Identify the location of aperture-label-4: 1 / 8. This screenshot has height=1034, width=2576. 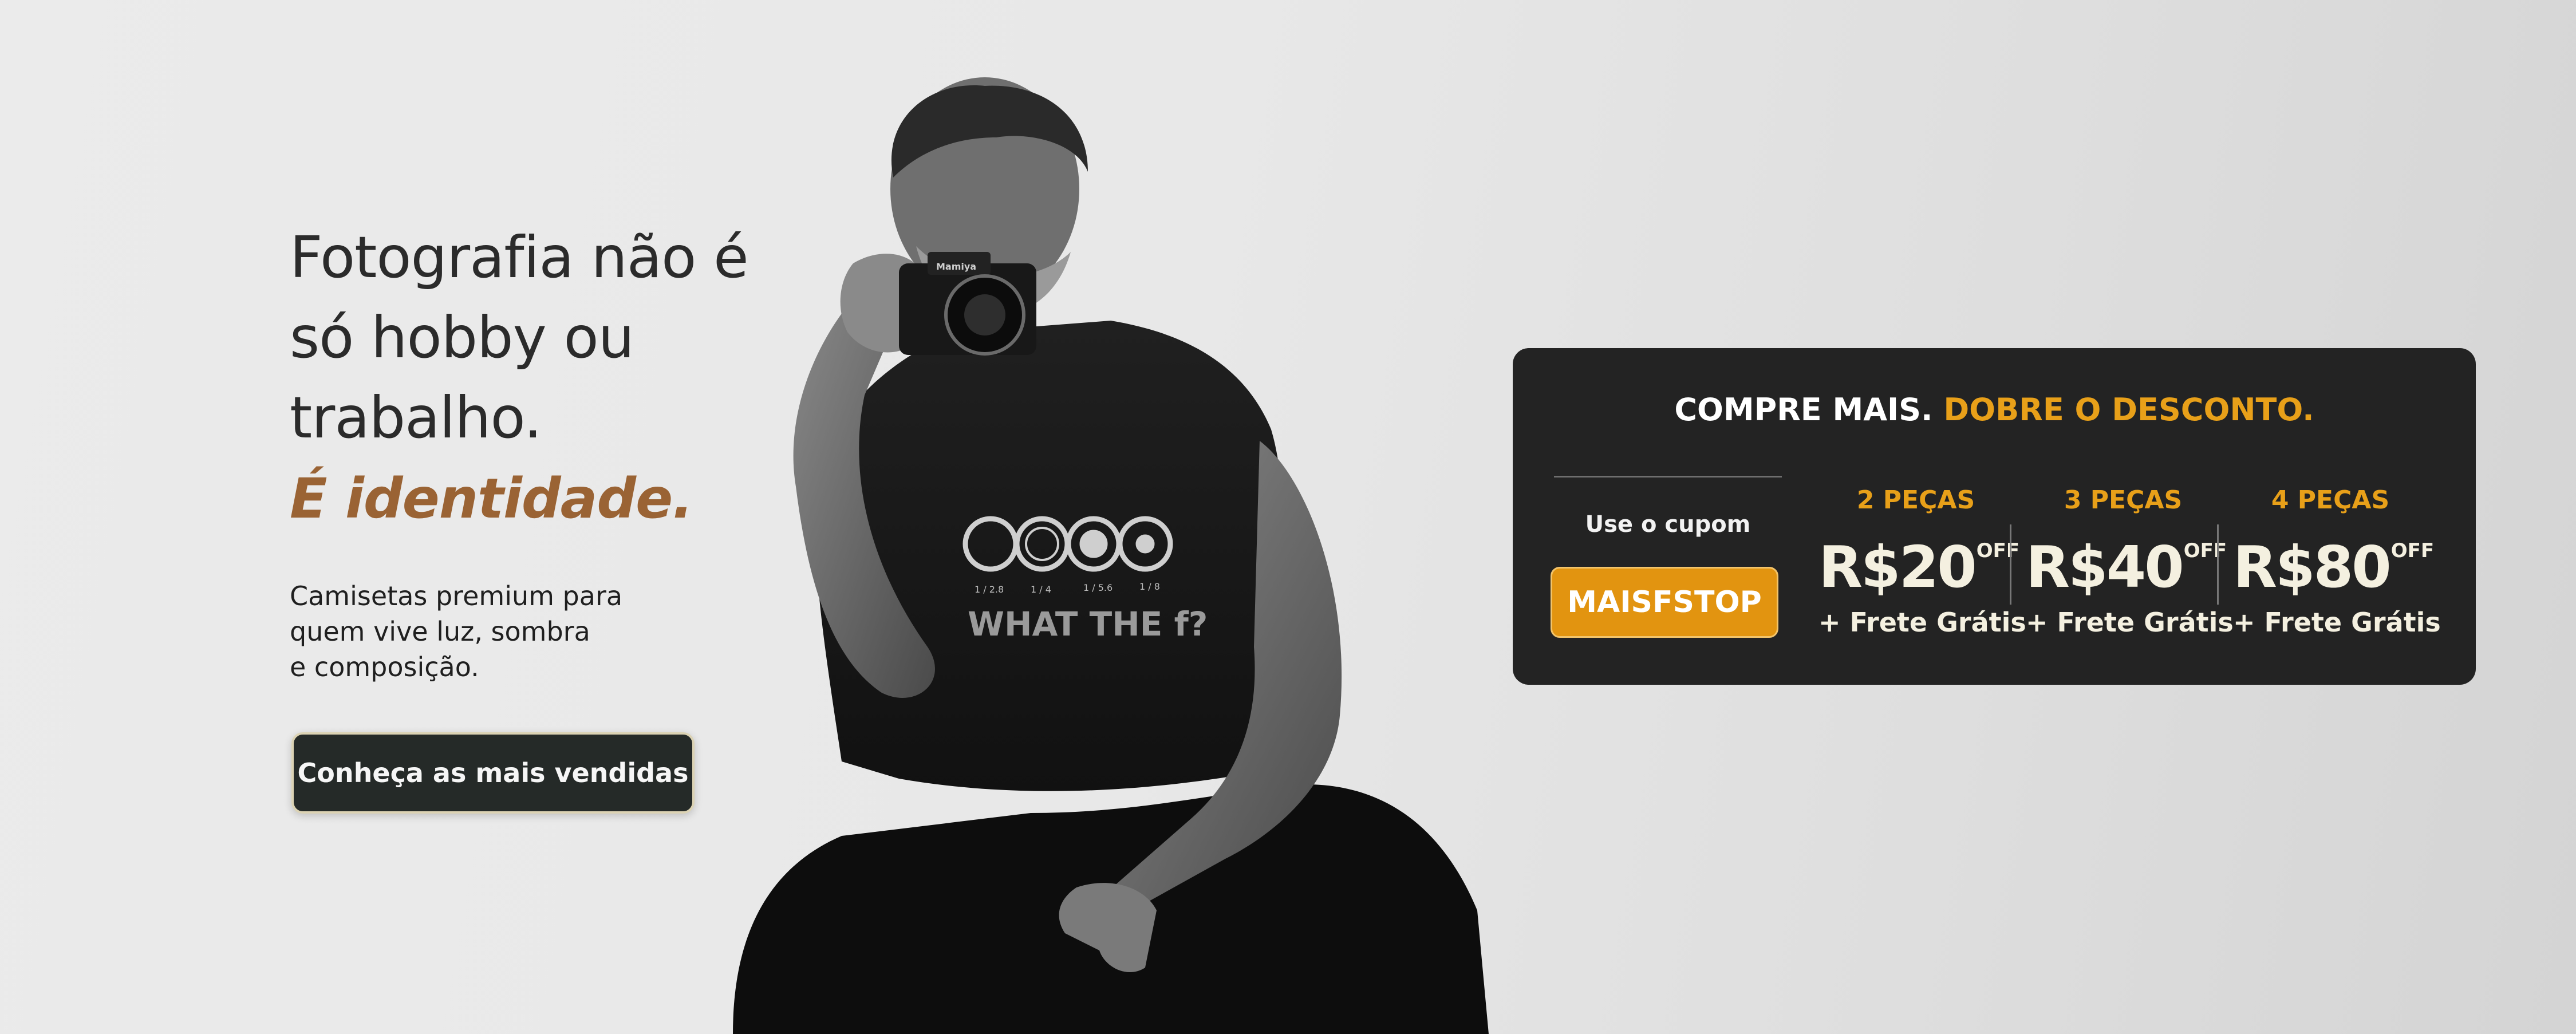
(1149, 587).